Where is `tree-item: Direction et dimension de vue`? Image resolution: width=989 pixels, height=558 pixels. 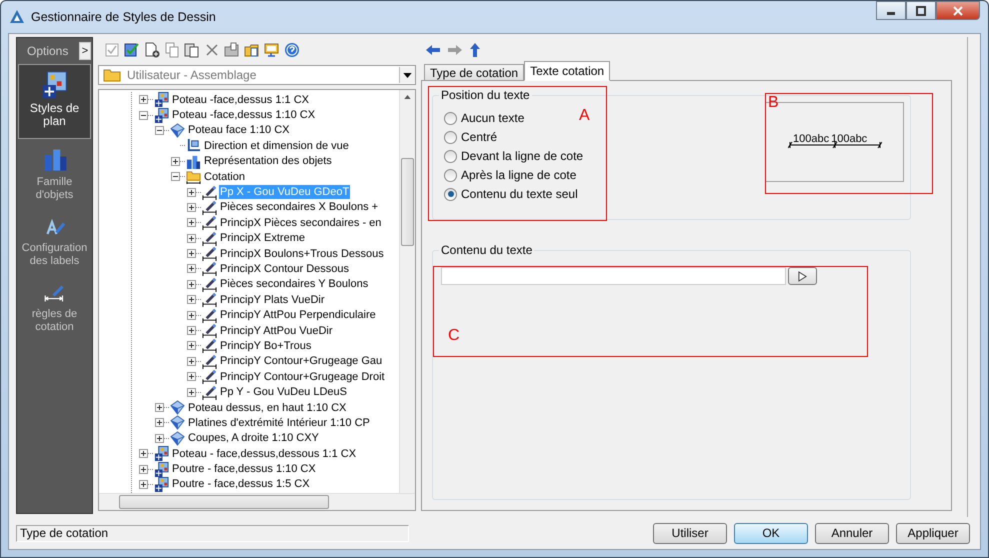
tree-item: Direction et dimension de vue is located at coordinates (276, 145).